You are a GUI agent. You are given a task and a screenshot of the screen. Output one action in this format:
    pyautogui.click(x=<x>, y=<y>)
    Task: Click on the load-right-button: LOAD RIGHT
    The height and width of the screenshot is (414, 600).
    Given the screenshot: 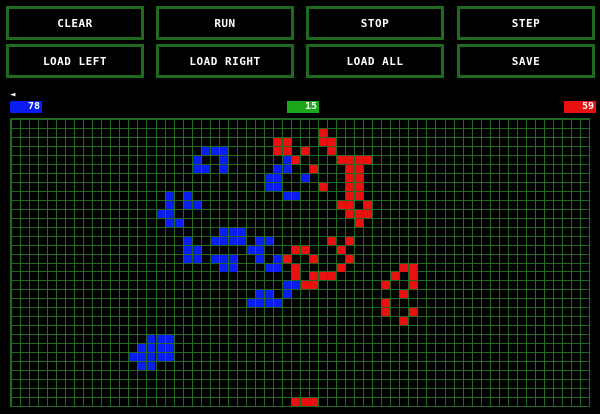 What is the action you would take?
    pyautogui.click(x=225, y=61)
    